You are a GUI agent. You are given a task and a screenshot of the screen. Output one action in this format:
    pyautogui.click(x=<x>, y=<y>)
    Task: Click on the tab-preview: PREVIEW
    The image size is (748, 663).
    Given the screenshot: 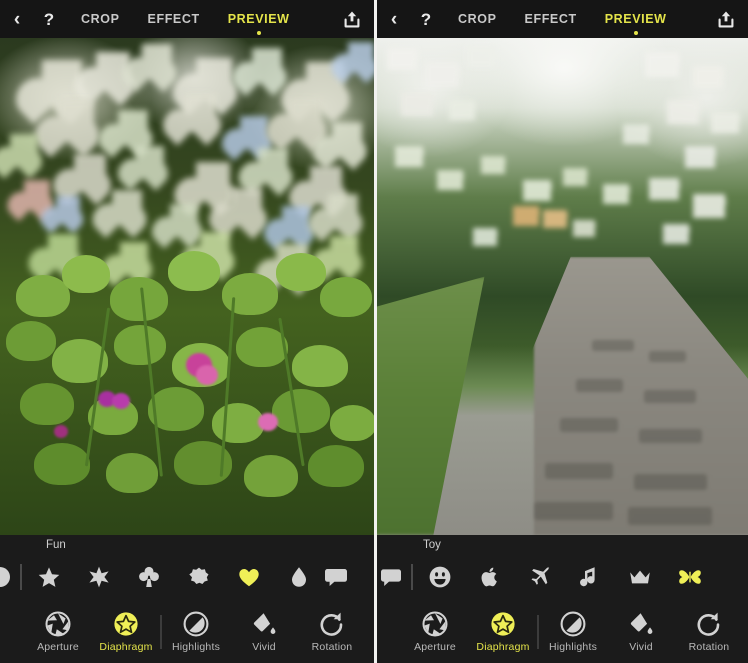 What is the action you would take?
    pyautogui.click(x=259, y=22)
    